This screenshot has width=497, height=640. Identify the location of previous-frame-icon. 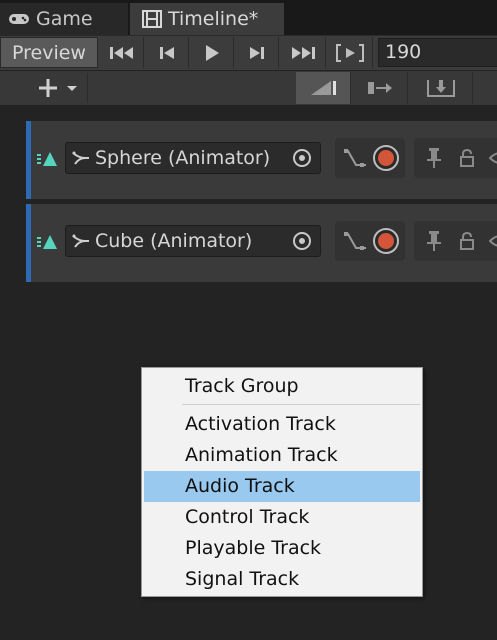
(166, 52).